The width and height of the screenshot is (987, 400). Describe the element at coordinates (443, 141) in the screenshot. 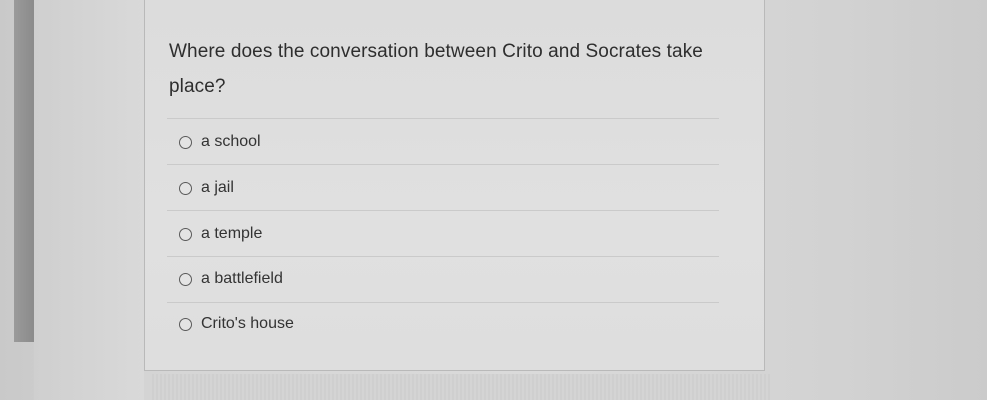

I see `option-a-school: a school` at that location.